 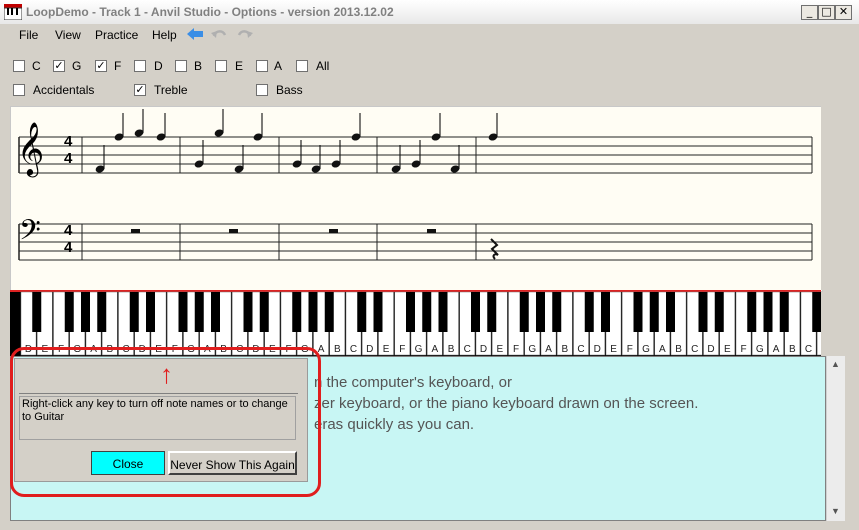 I want to click on checkbox-note-d, so click(x=140, y=66).